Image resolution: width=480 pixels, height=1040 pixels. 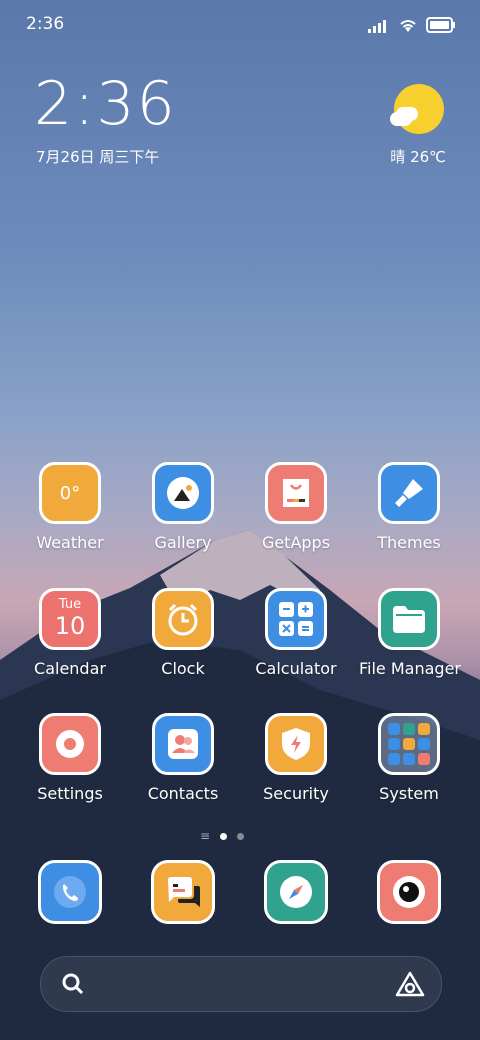 I want to click on app-label: Contacts, so click(x=183, y=793).